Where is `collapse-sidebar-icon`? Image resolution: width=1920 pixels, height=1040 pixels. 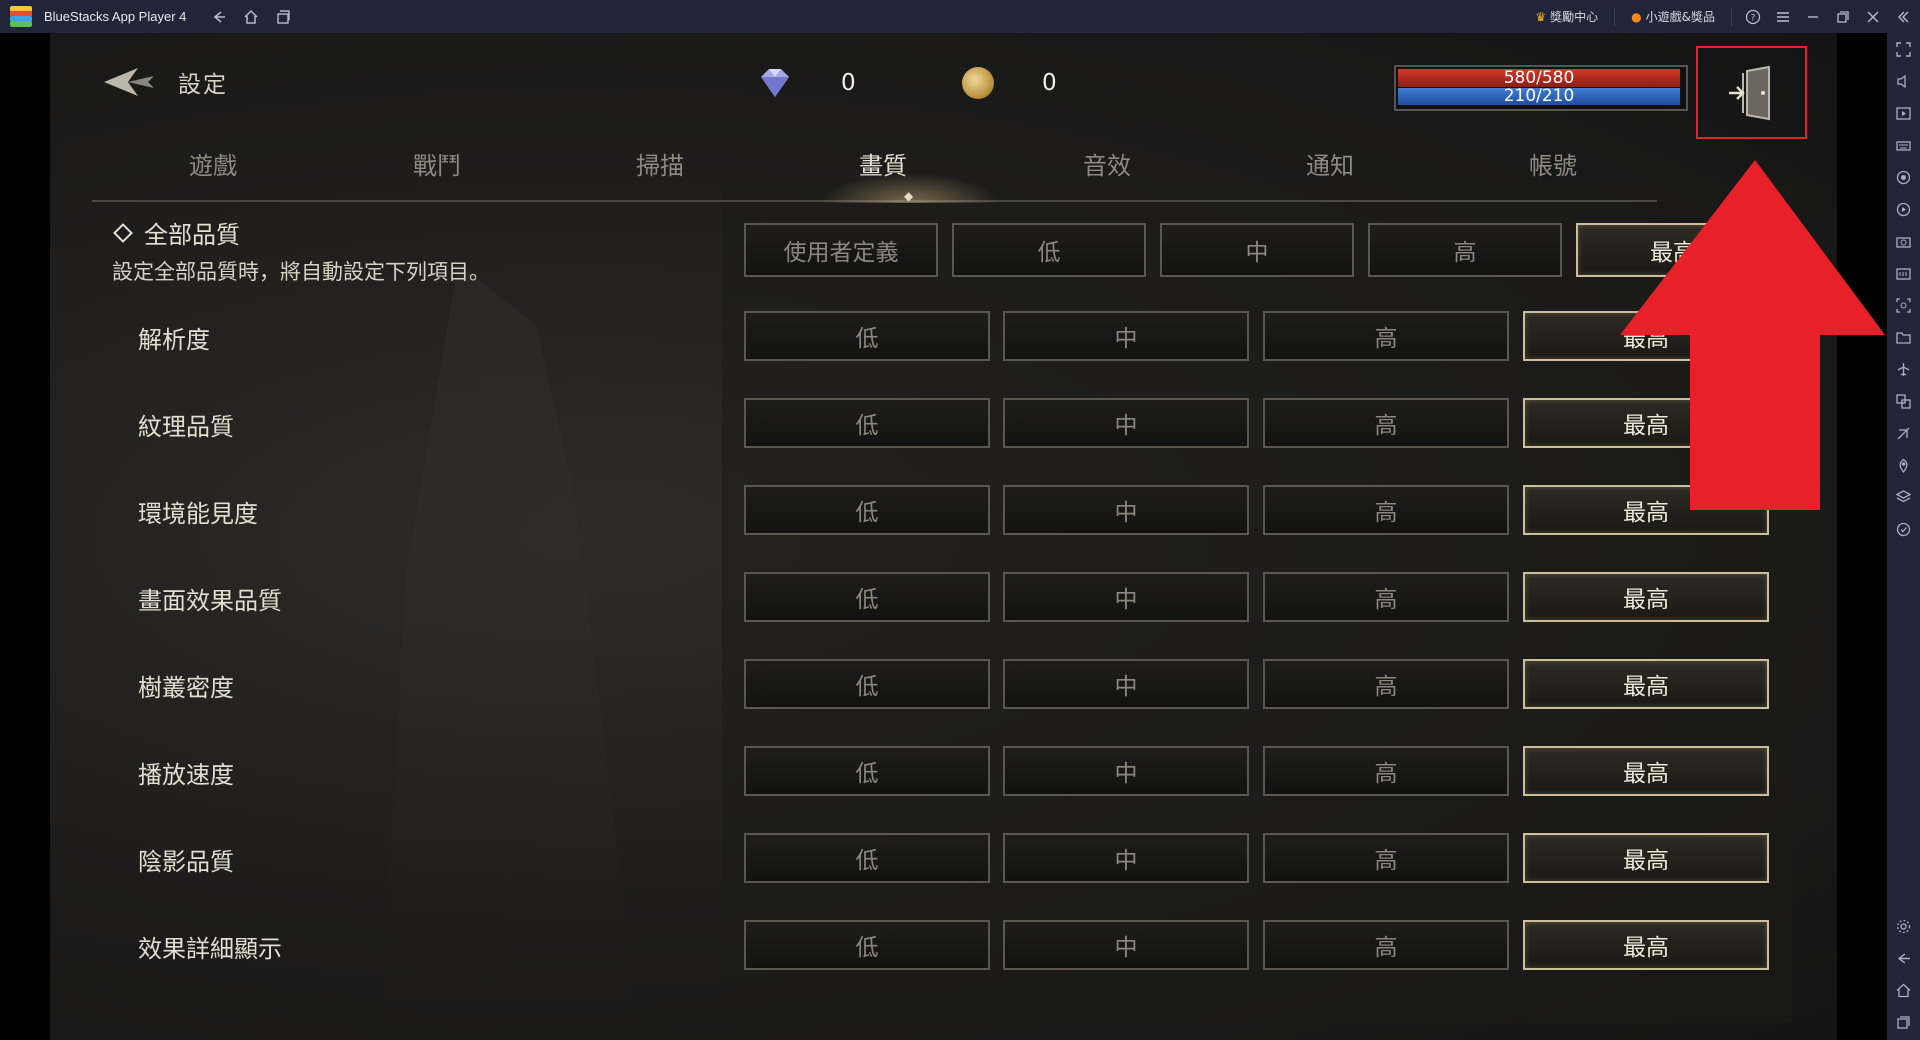 collapse-sidebar-icon is located at coordinates (1903, 17).